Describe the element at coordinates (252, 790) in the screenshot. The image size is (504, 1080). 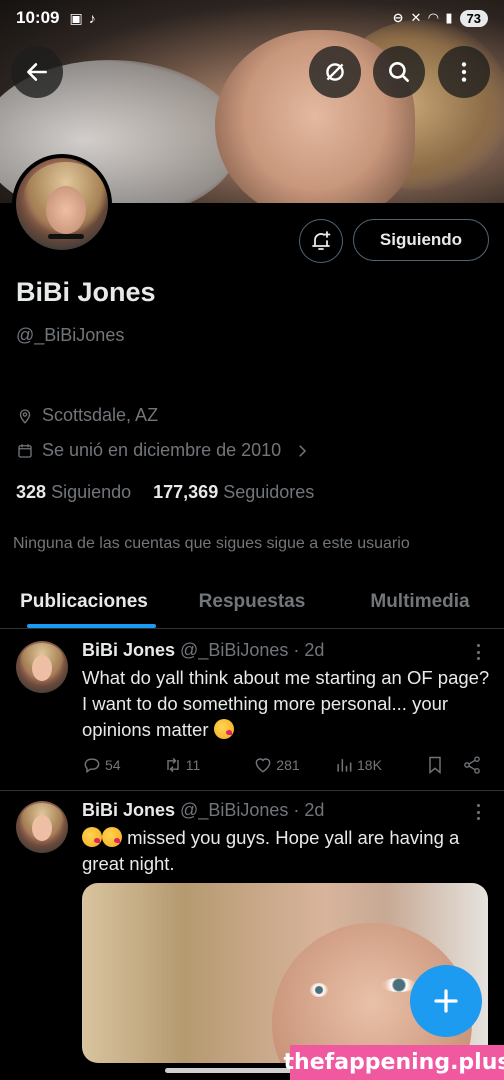
I see `tweet-divider` at that location.